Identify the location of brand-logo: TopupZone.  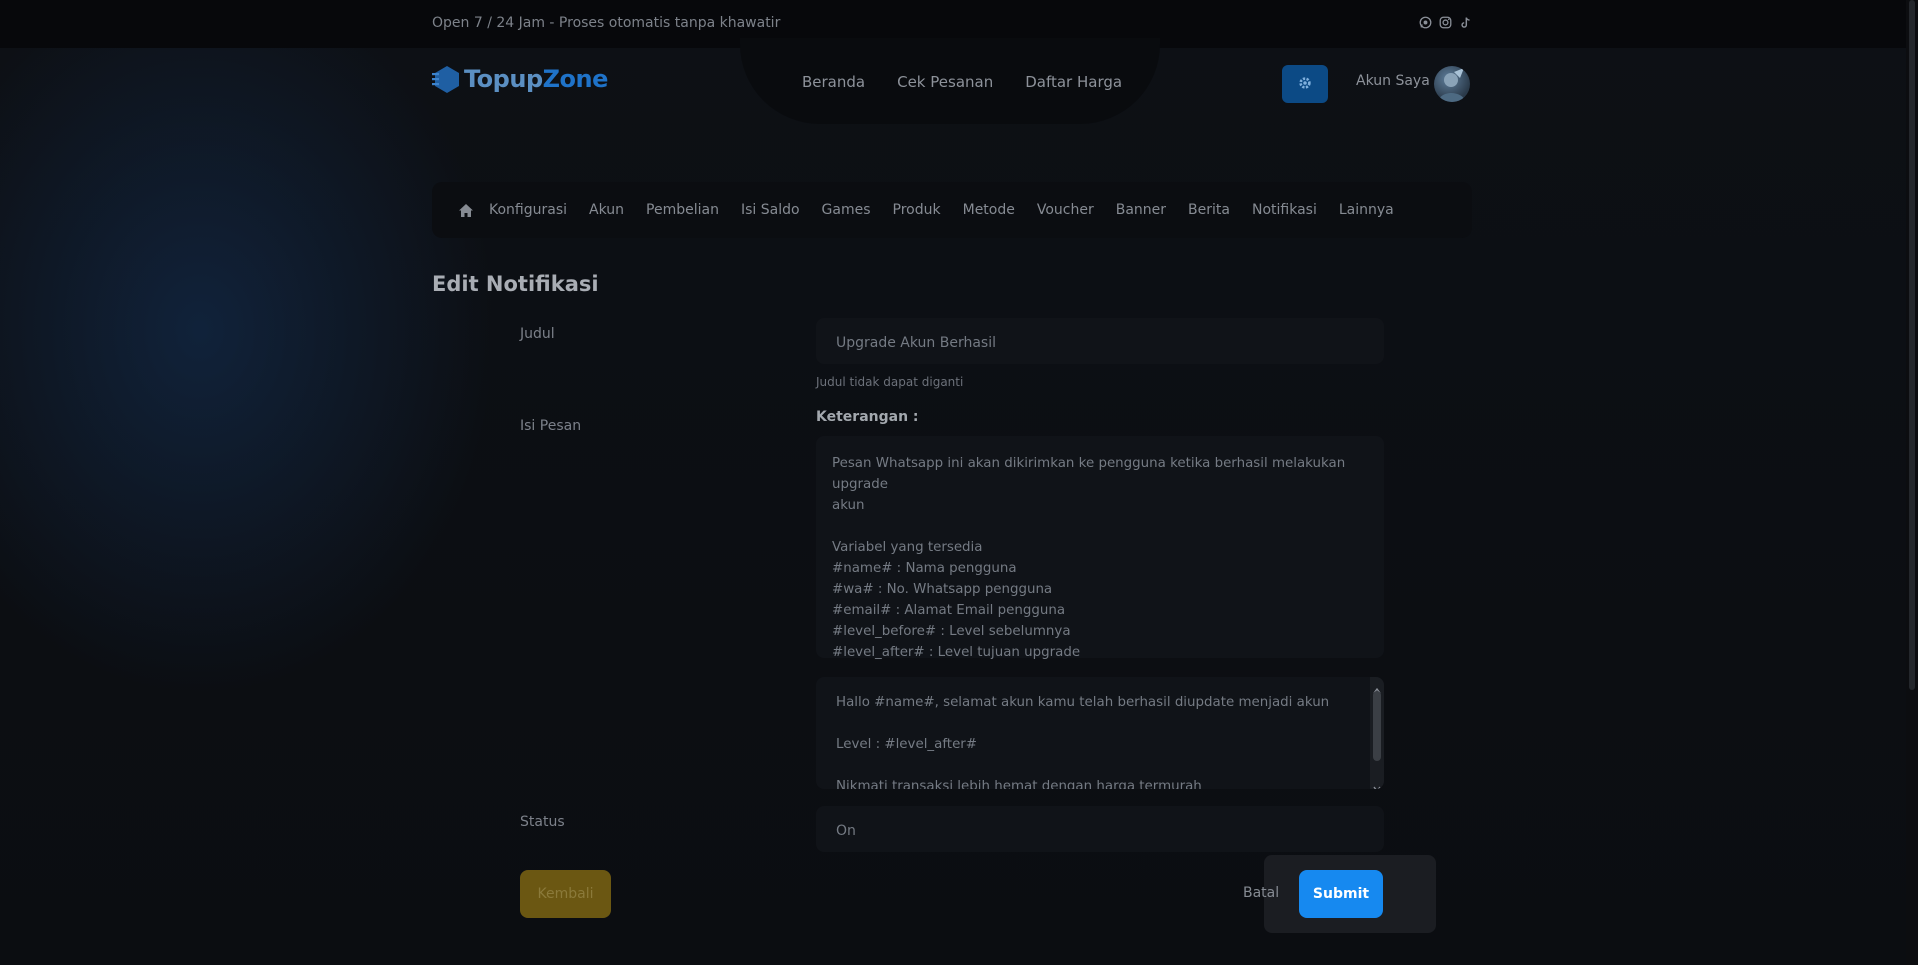
(518, 79).